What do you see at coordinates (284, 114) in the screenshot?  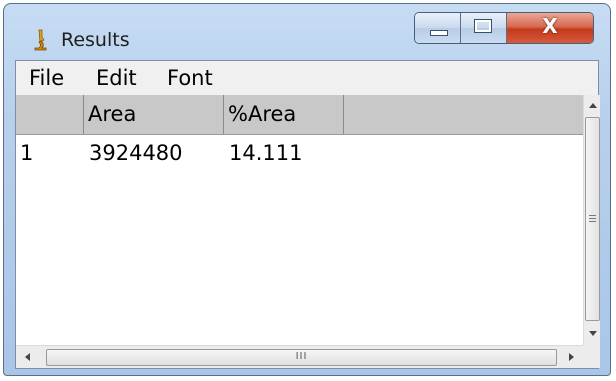 I see `column-header-percent-area: %Area` at bounding box center [284, 114].